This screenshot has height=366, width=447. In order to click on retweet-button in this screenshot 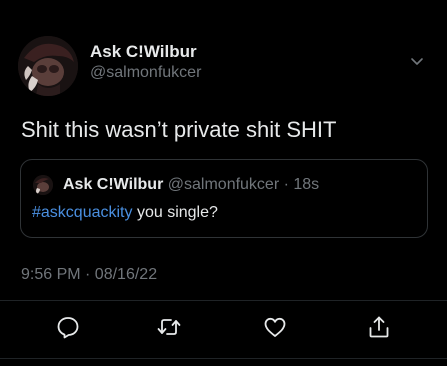, I will do `click(169, 327)`.